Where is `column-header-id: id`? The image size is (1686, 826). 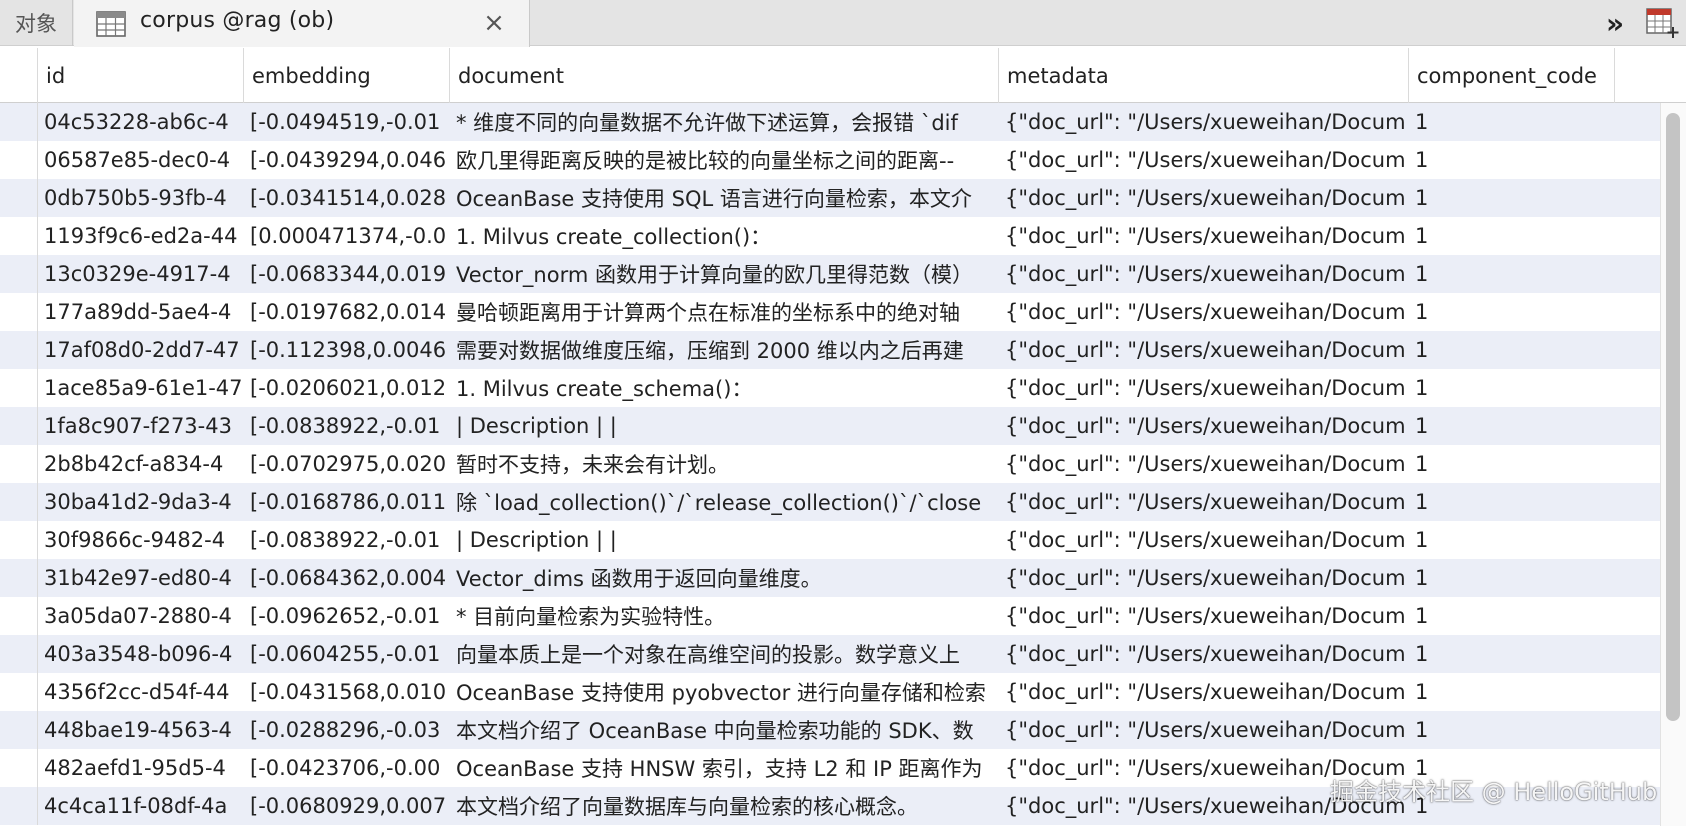 column-header-id: id is located at coordinates (141, 75).